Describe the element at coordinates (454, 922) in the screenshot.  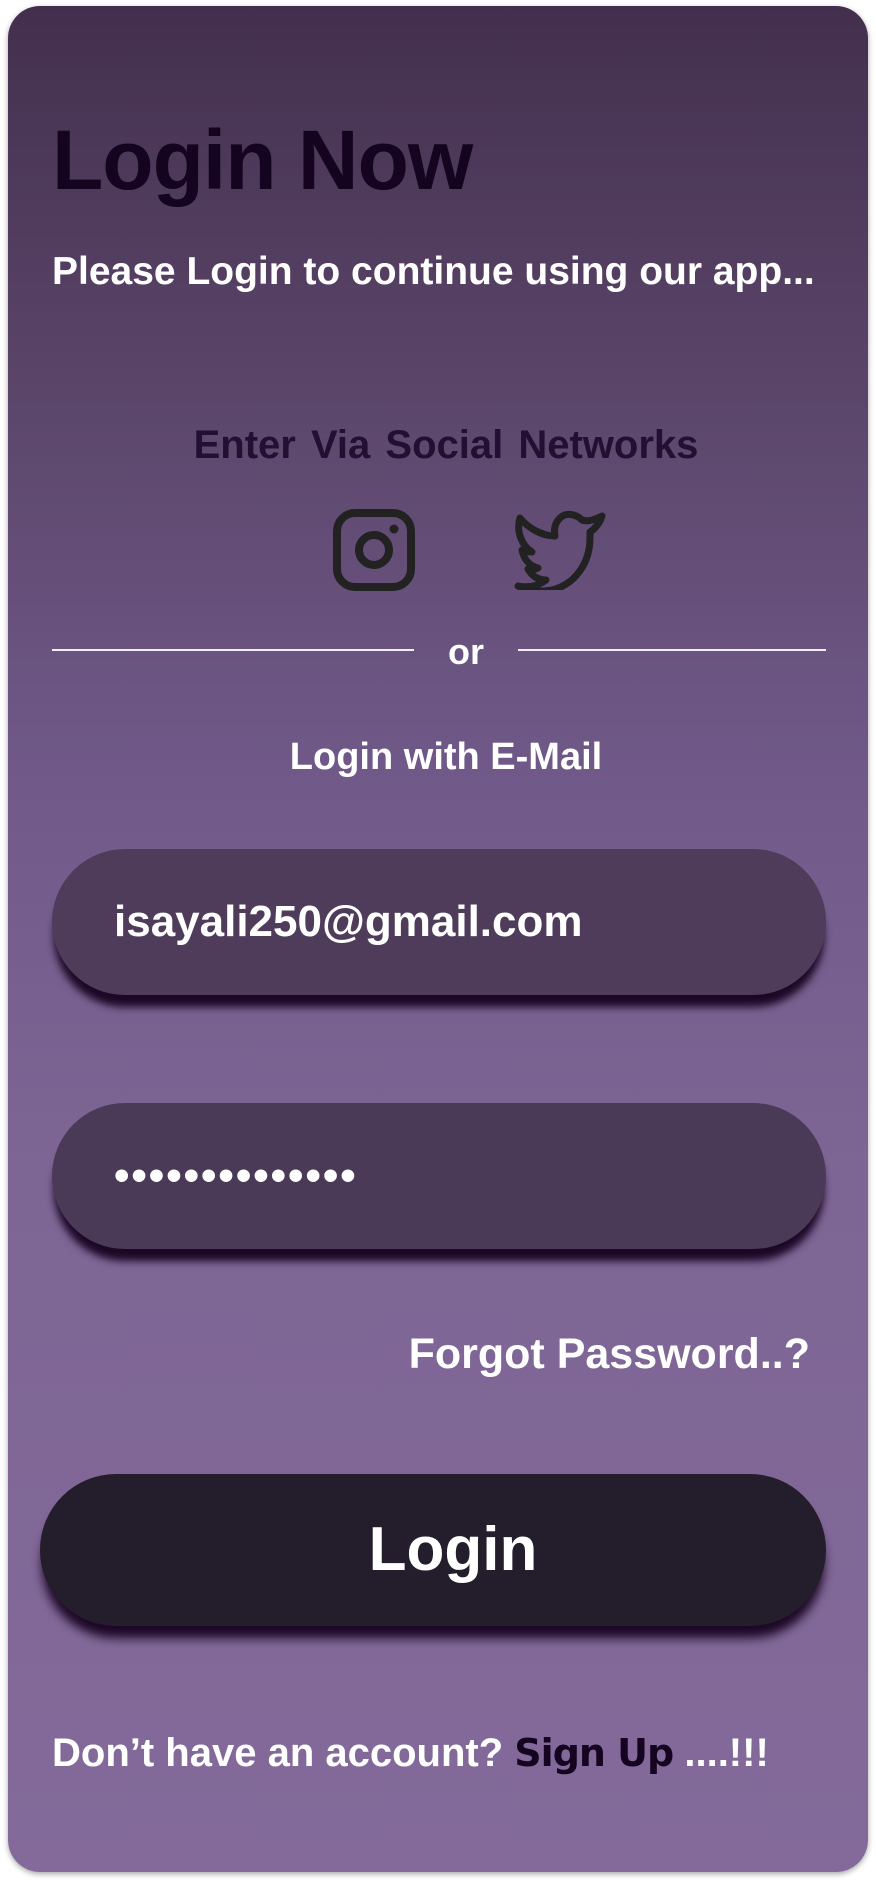
I see `email-input` at that location.